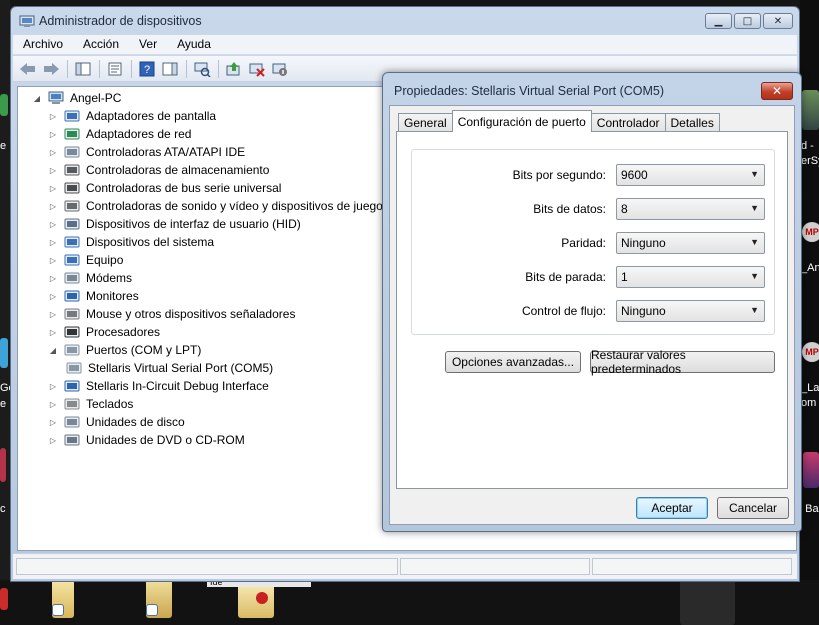 This screenshot has height=625, width=819. What do you see at coordinates (425, 122) in the screenshot?
I see `tab-general: General` at bounding box center [425, 122].